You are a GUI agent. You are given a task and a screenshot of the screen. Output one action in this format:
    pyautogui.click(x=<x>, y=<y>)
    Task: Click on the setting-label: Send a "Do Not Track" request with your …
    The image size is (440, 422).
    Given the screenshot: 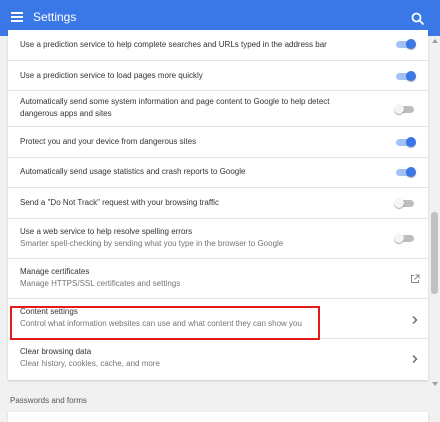 What is the action you would take?
    pyautogui.click(x=119, y=202)
    